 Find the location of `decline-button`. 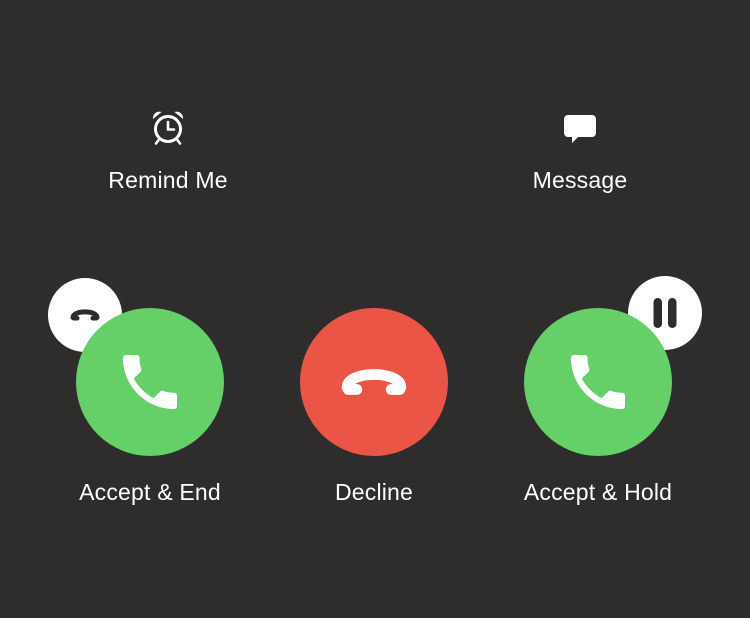

decline-button is located at coordinates (374, 382).